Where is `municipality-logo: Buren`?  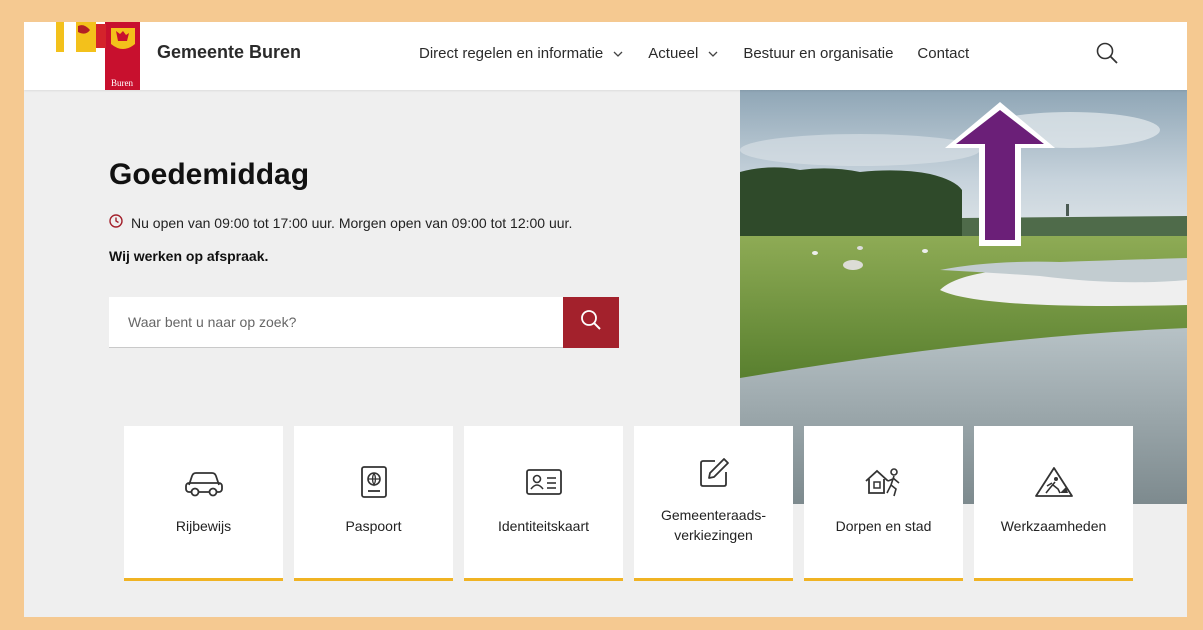
municipality-logo: Buren is located at coordinates (98, 56).